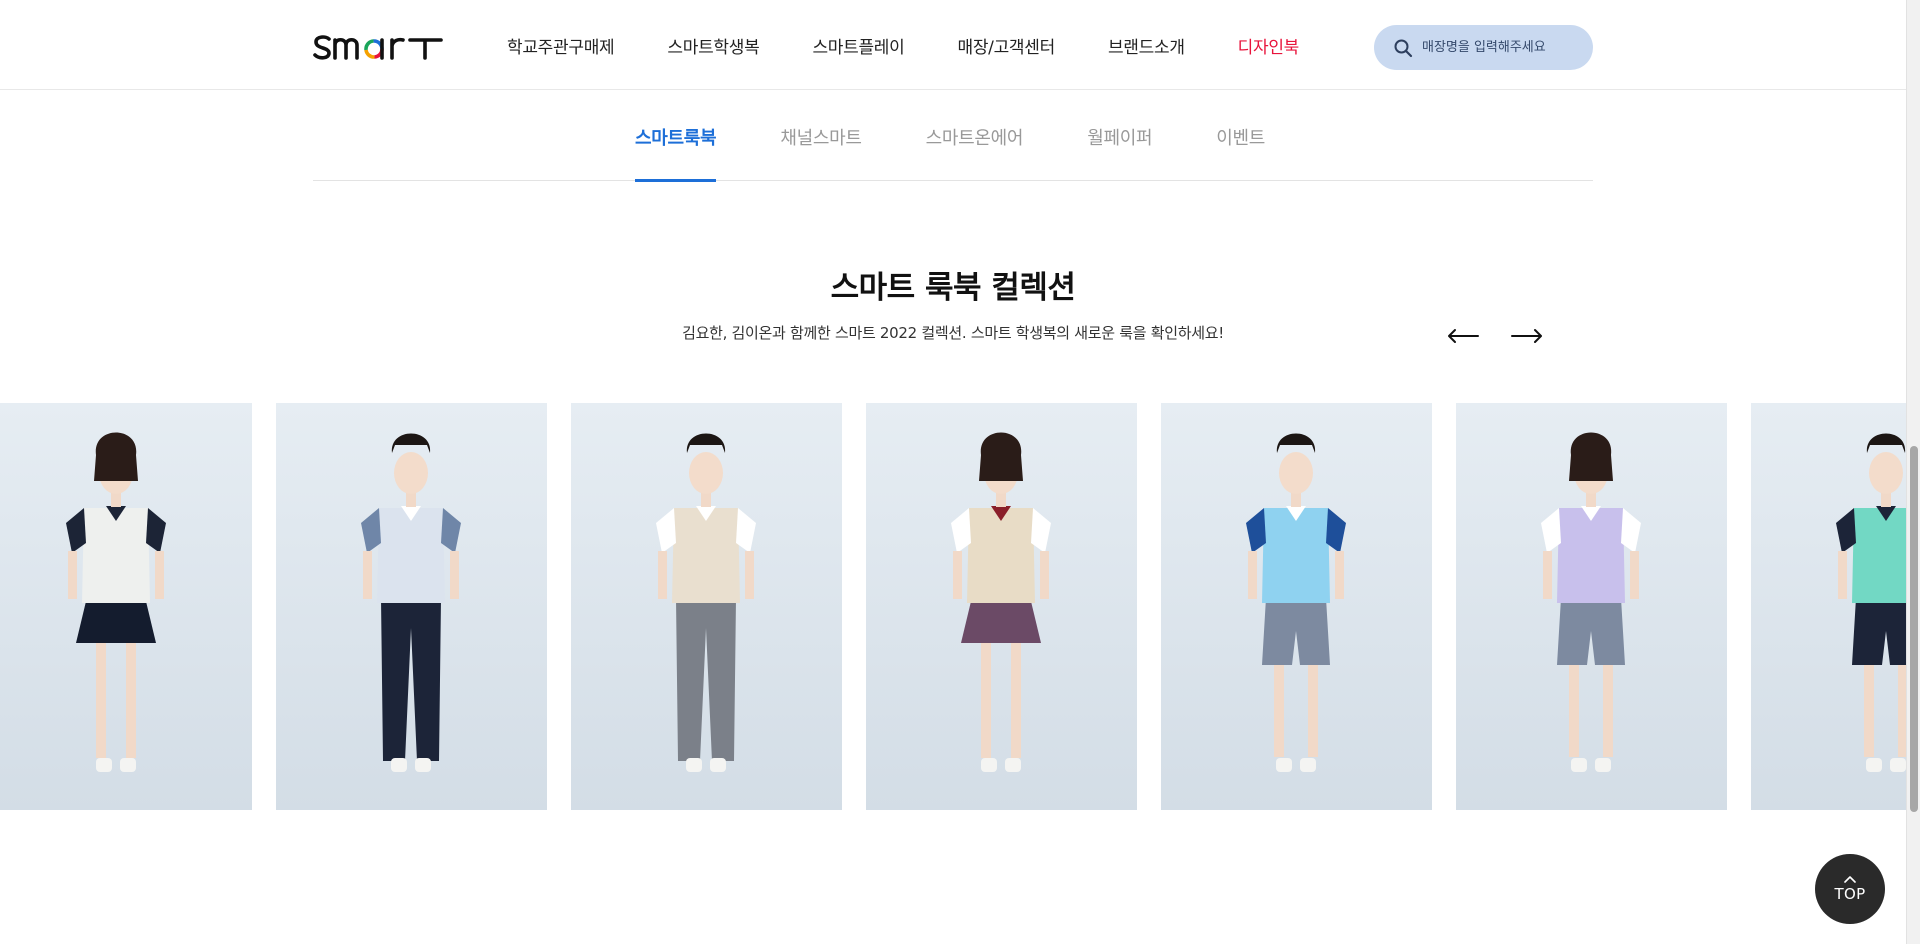 The height and width of the screenshot is (944, 1920). I want to click on tab-smart-lookbook: 스마트룩북, so click(676, 136).